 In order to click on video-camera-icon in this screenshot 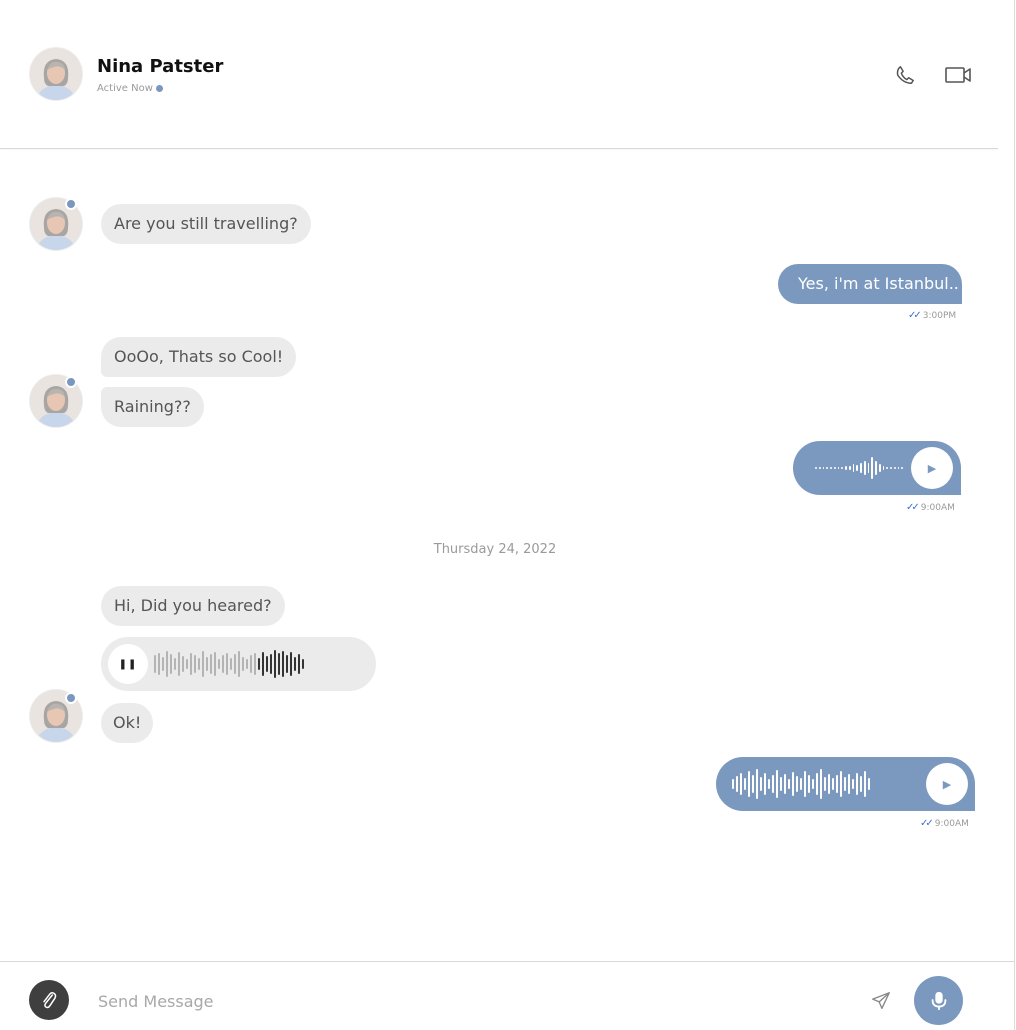, I will do `click(958, 75)`.